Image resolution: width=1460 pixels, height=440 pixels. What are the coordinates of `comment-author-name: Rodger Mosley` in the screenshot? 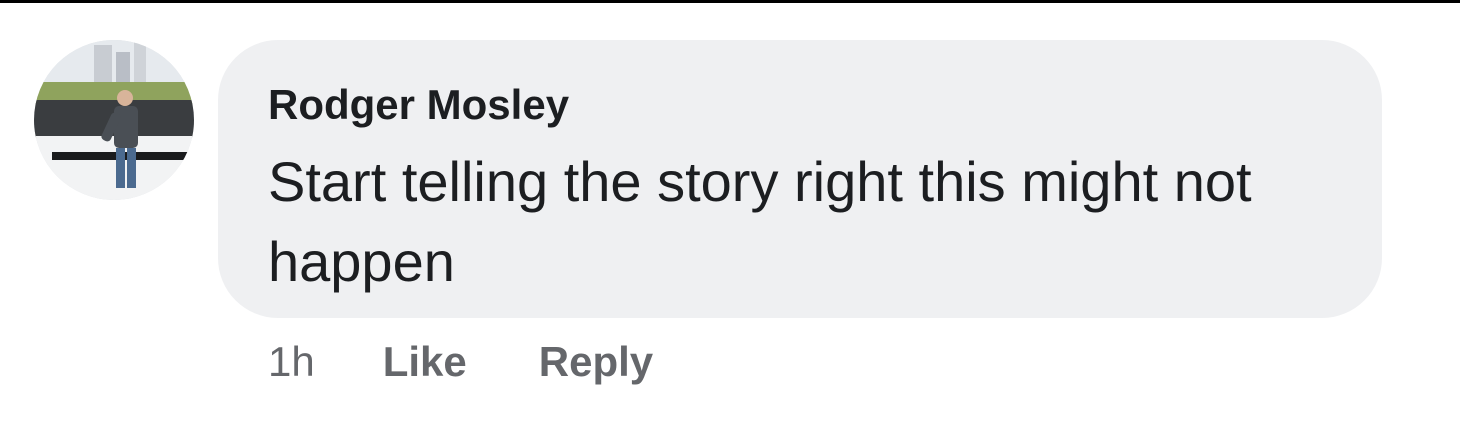 It's located at (418, 105).